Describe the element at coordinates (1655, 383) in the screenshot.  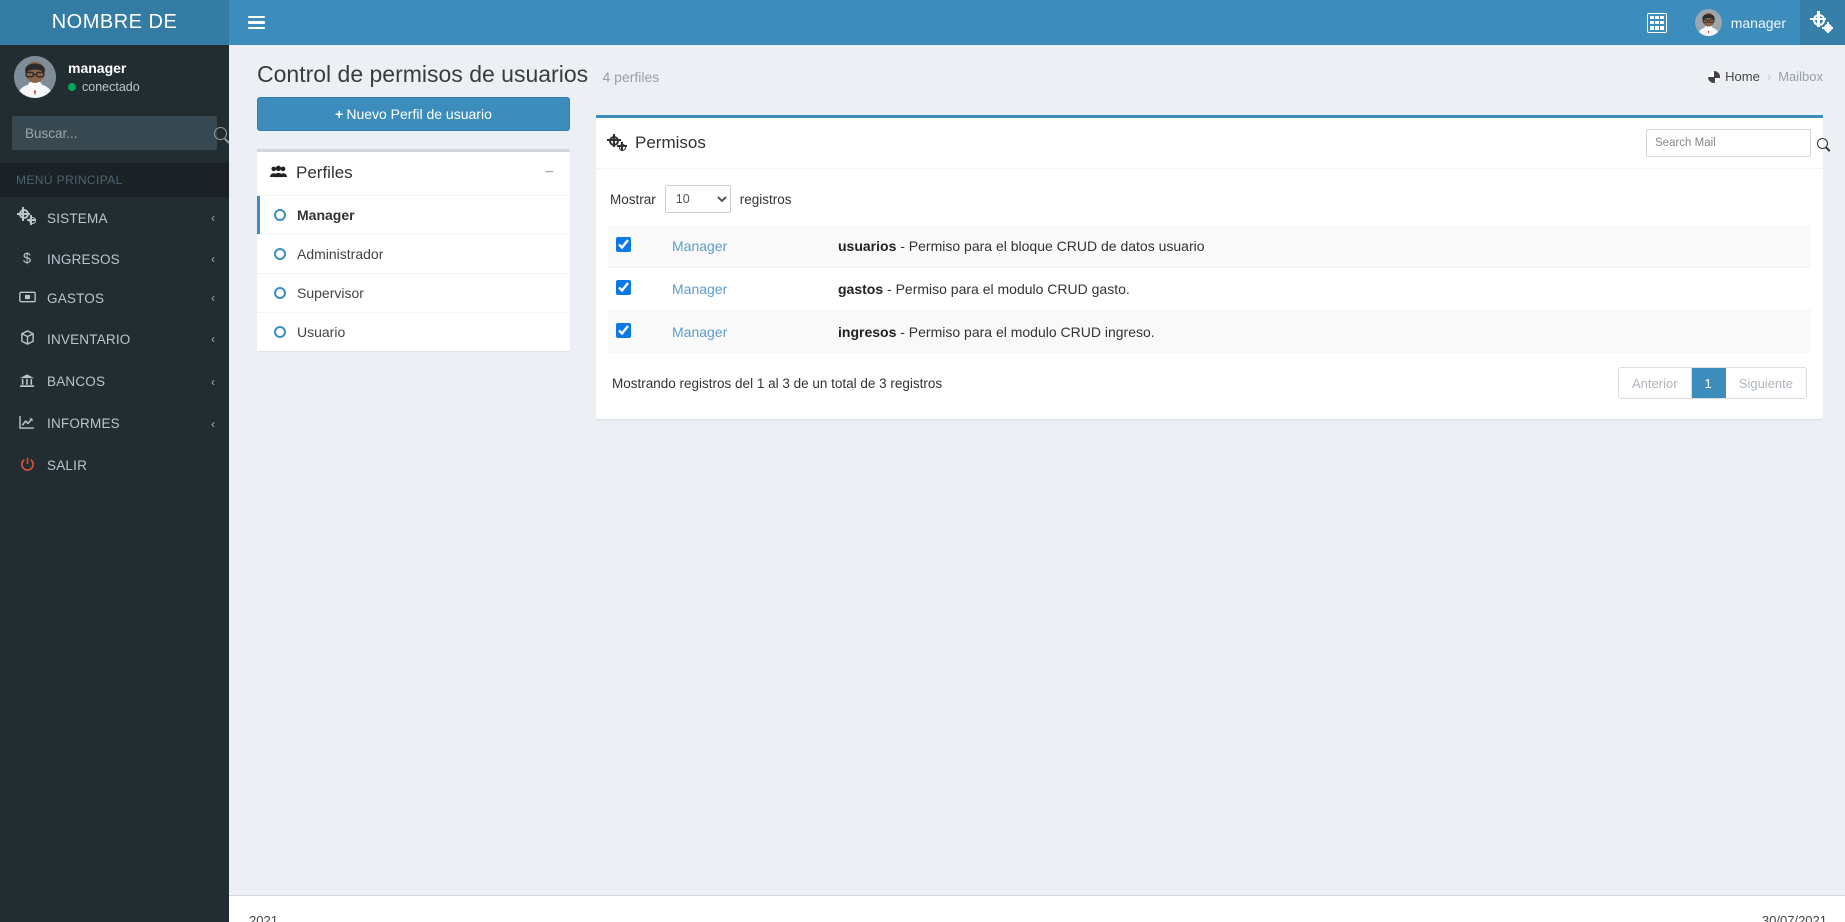
I see `pagination-previous: Anterior` at that location.